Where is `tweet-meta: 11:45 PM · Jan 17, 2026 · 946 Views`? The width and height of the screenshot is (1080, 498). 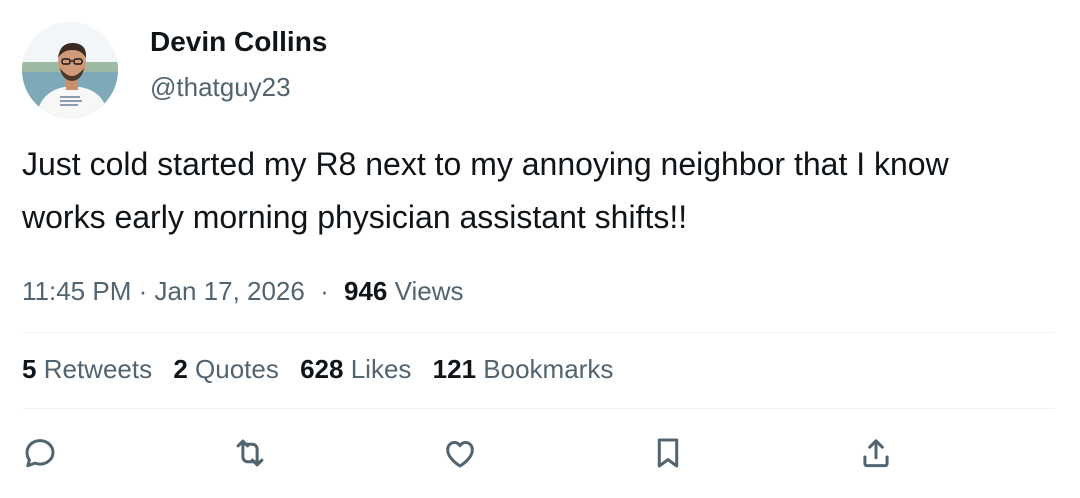 tweet-meta: 11:45 PM · Jan 17, 2026 · 946 Views is located at coordinates (243, 291).